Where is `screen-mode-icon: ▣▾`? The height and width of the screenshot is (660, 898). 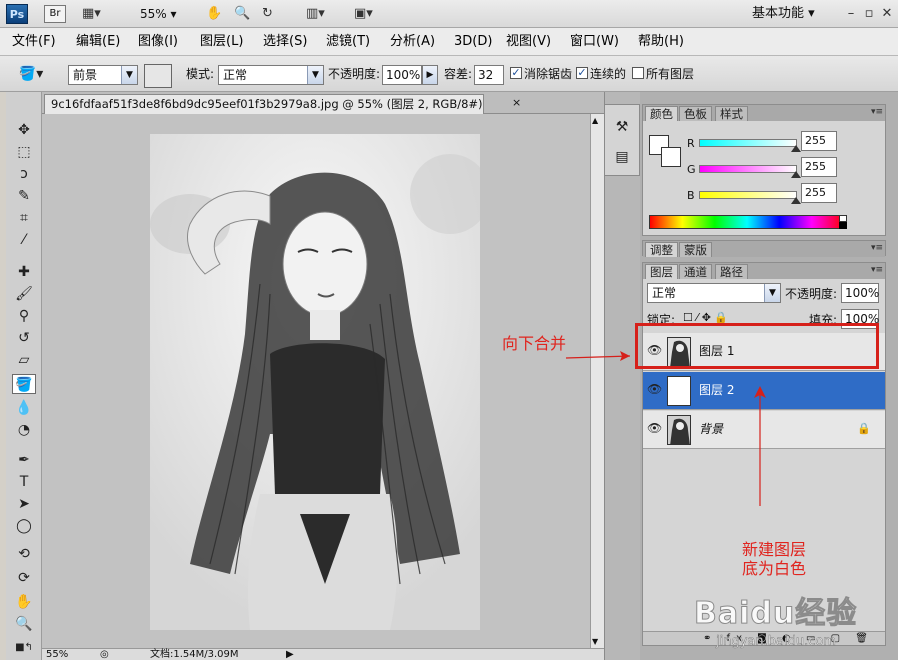 screen-mode-icon: ▣▾ is located at coordinates (363, 14).